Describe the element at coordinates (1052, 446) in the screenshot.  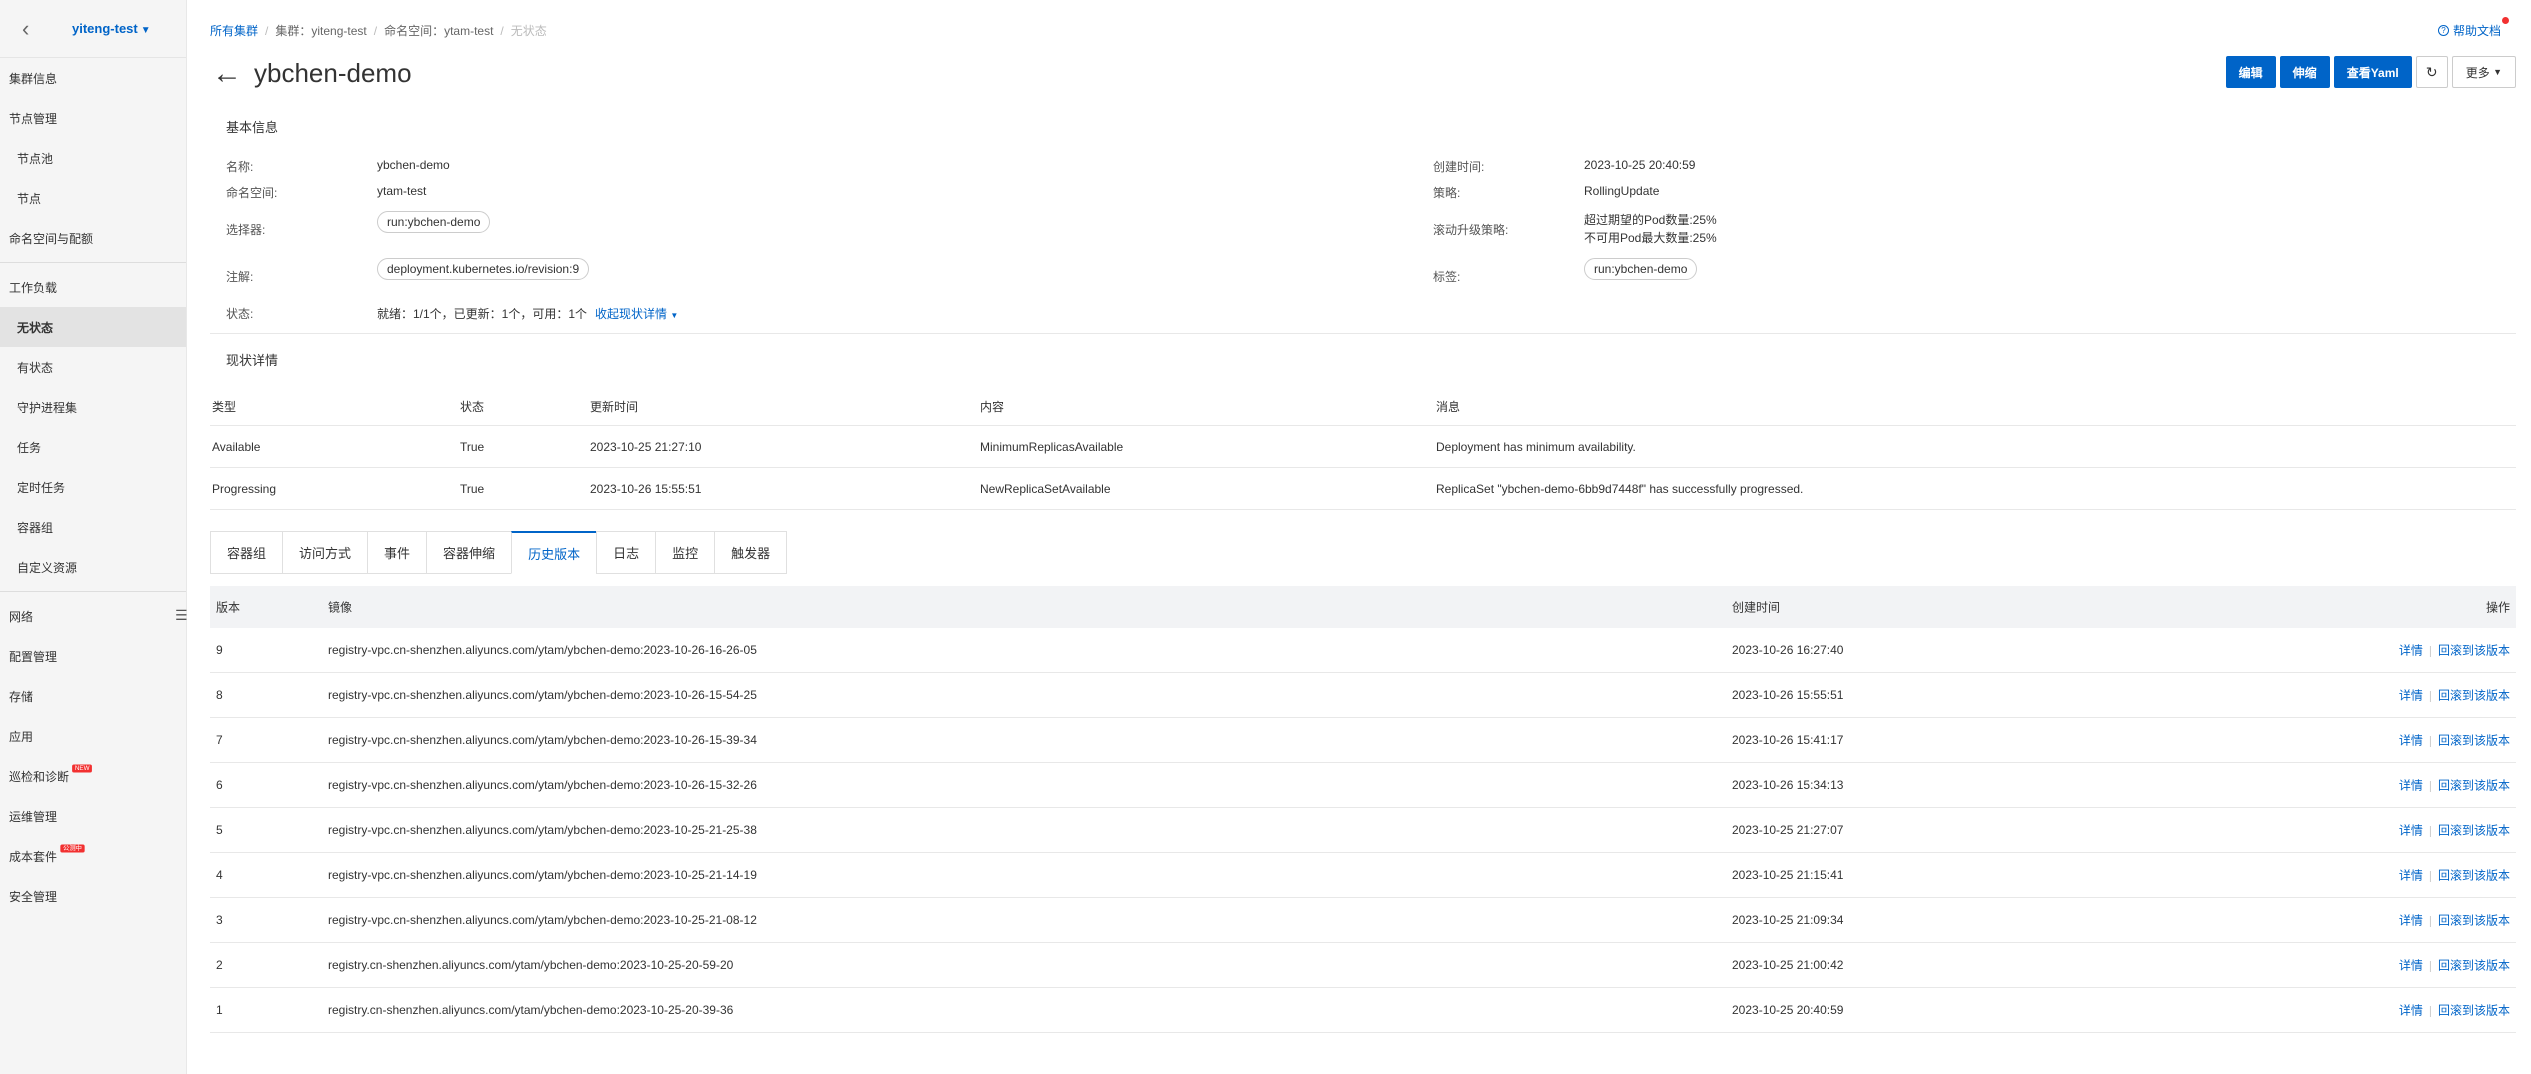
I see `table-cell: MinimumReplicasAvailable` at that location.